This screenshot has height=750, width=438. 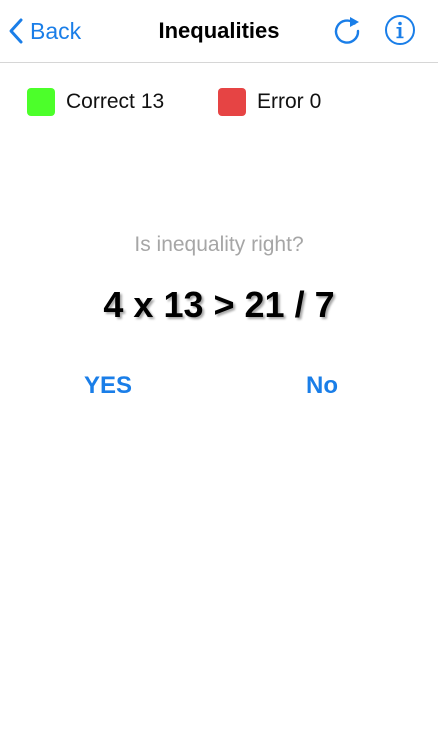 What do you see at coordinates (315, 101) in the screenshot?
I see `error-count: 0` at bounding box center [315, 101].